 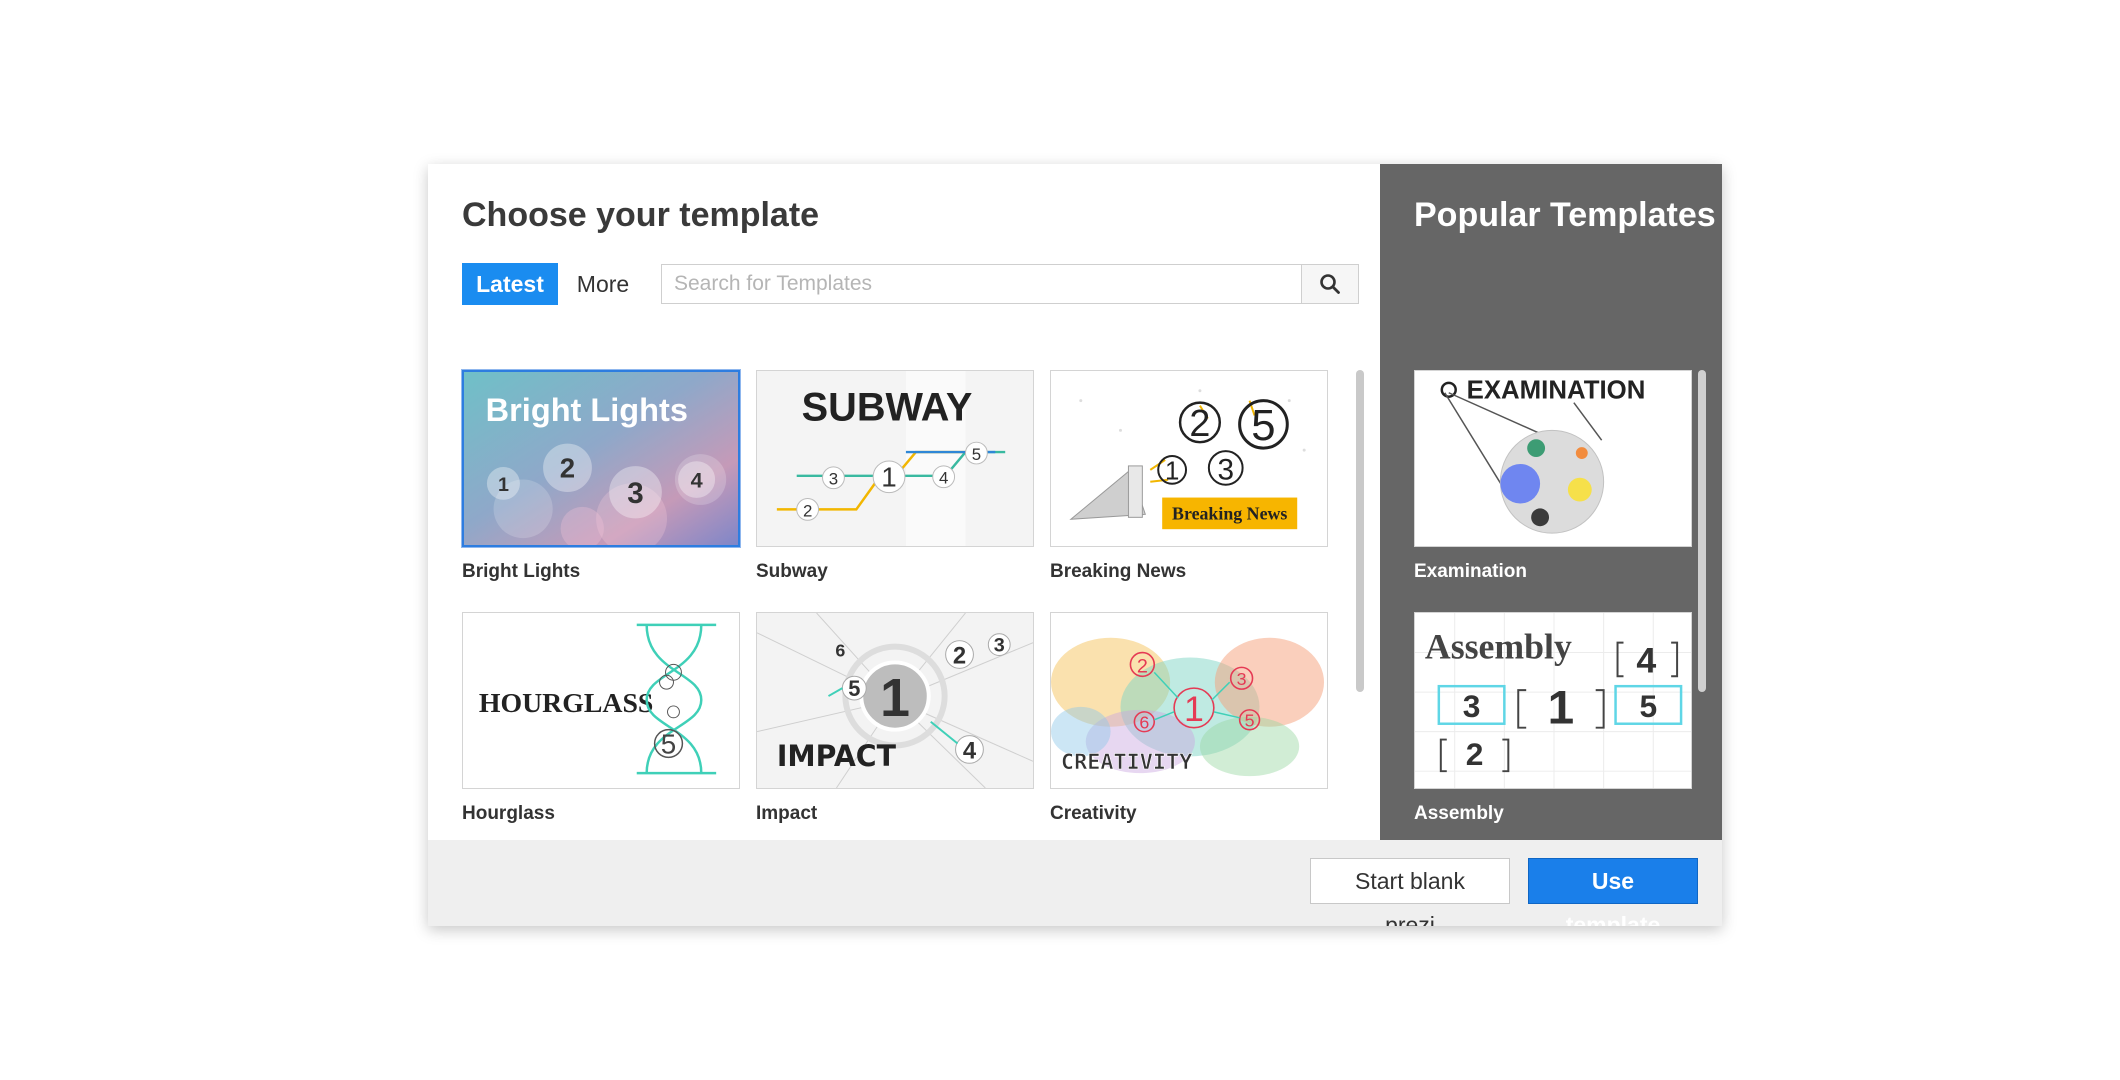 What do you see at coordinates (1127, 762) in the screenshot?
I see `creativity-title-text: CREATIVITY` at bounding box center [1127, 762].